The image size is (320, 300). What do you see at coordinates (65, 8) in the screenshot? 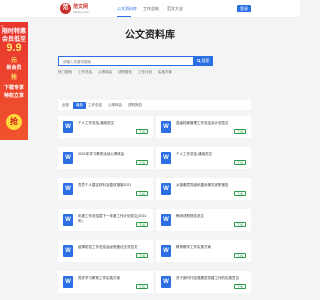
I see `logo-mark: 范` at bounding box center [65, 8].